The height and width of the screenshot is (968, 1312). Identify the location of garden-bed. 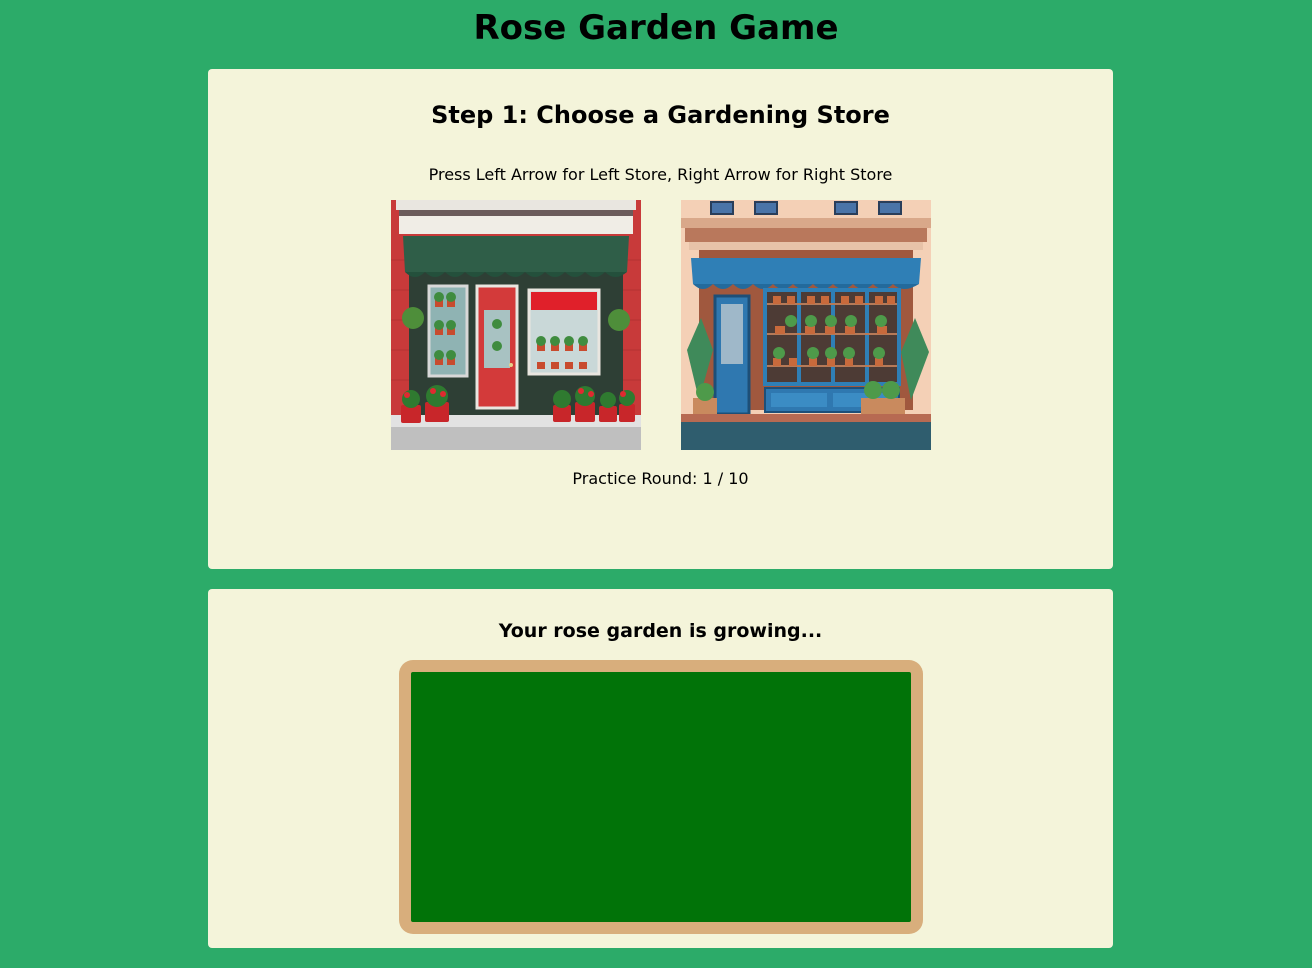
(661, 797).